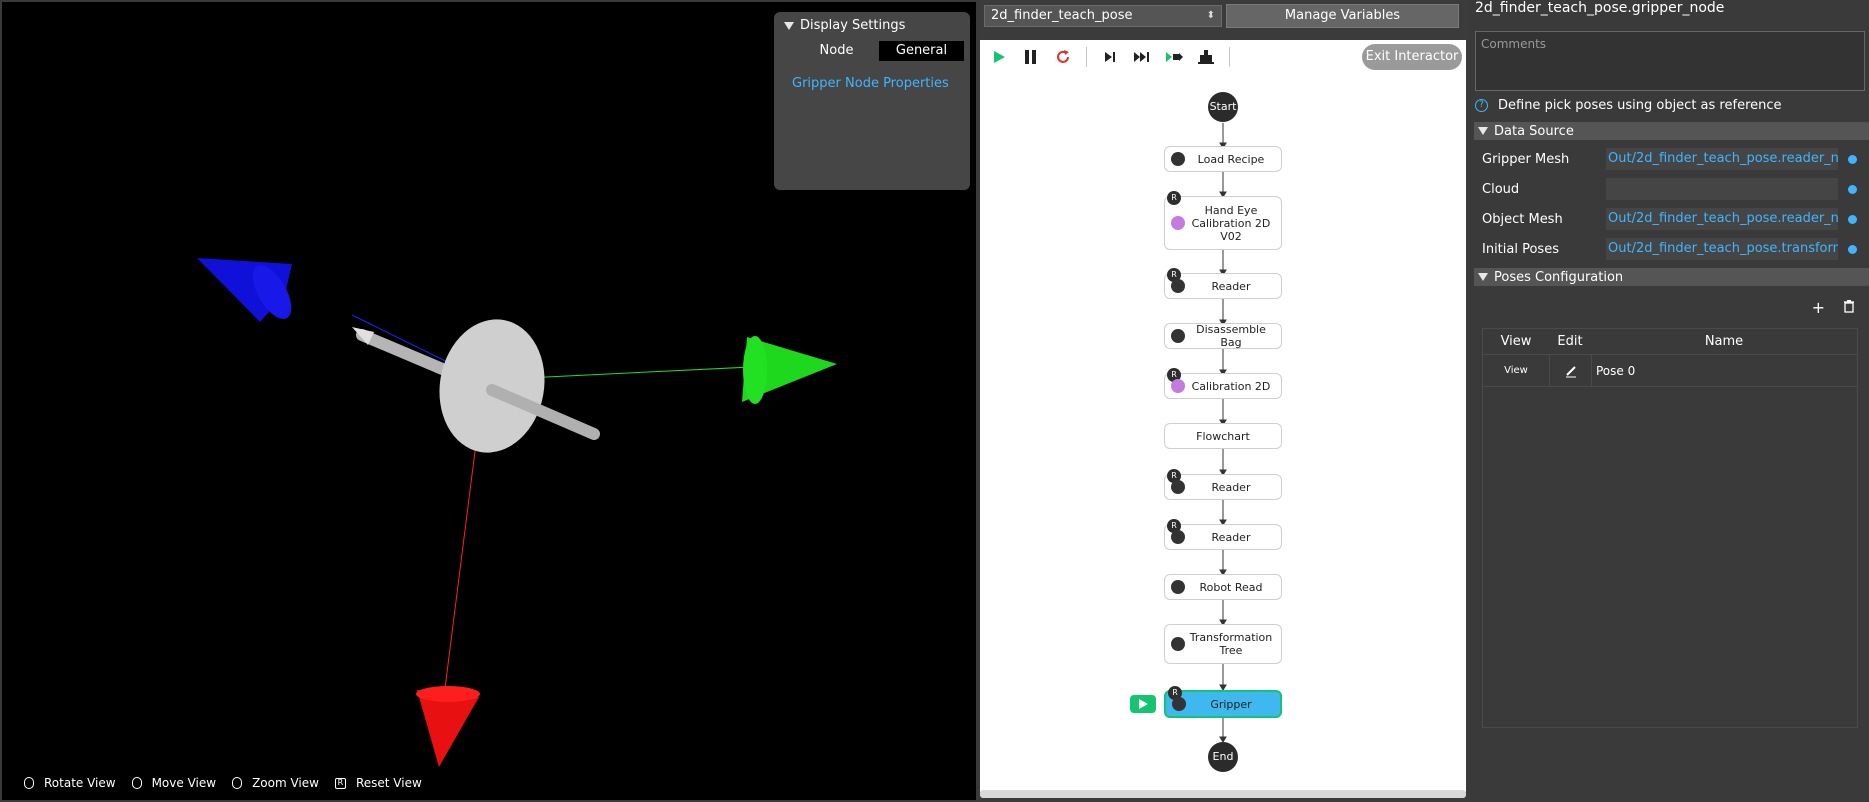 Image resolution: width=1869 pixels, height=802 pixels. Describe the element at coordinates (1210, 15) in the screenshot. I see `select-arrow-icon: ⬍` at that location.